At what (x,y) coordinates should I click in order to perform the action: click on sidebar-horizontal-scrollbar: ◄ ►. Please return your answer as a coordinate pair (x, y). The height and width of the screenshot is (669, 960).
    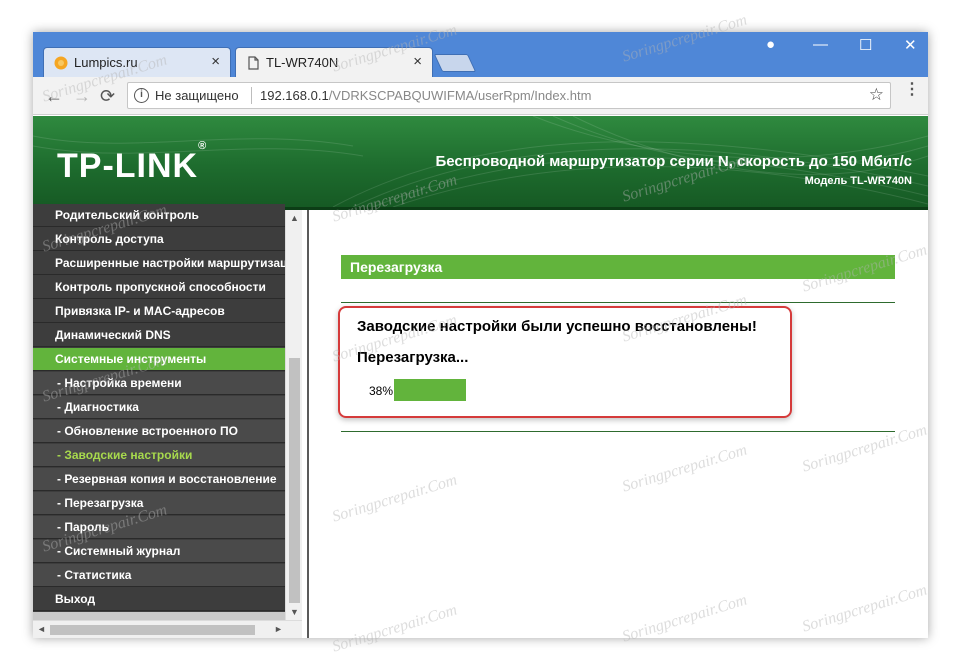
    Looking at the image, I should click on (167, 629).